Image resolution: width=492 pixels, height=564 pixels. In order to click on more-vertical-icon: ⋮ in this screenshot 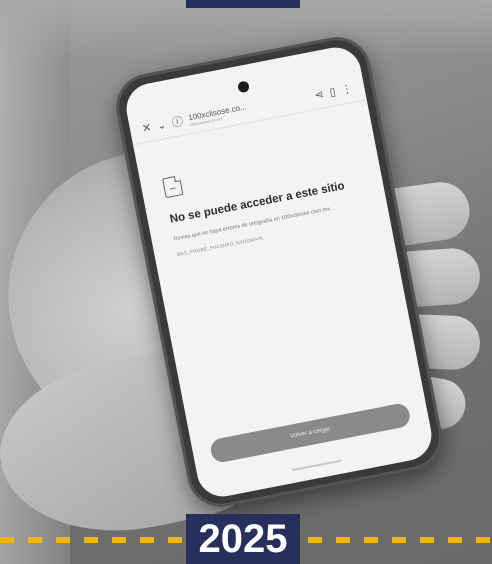, I will do `click(346, 89)`.